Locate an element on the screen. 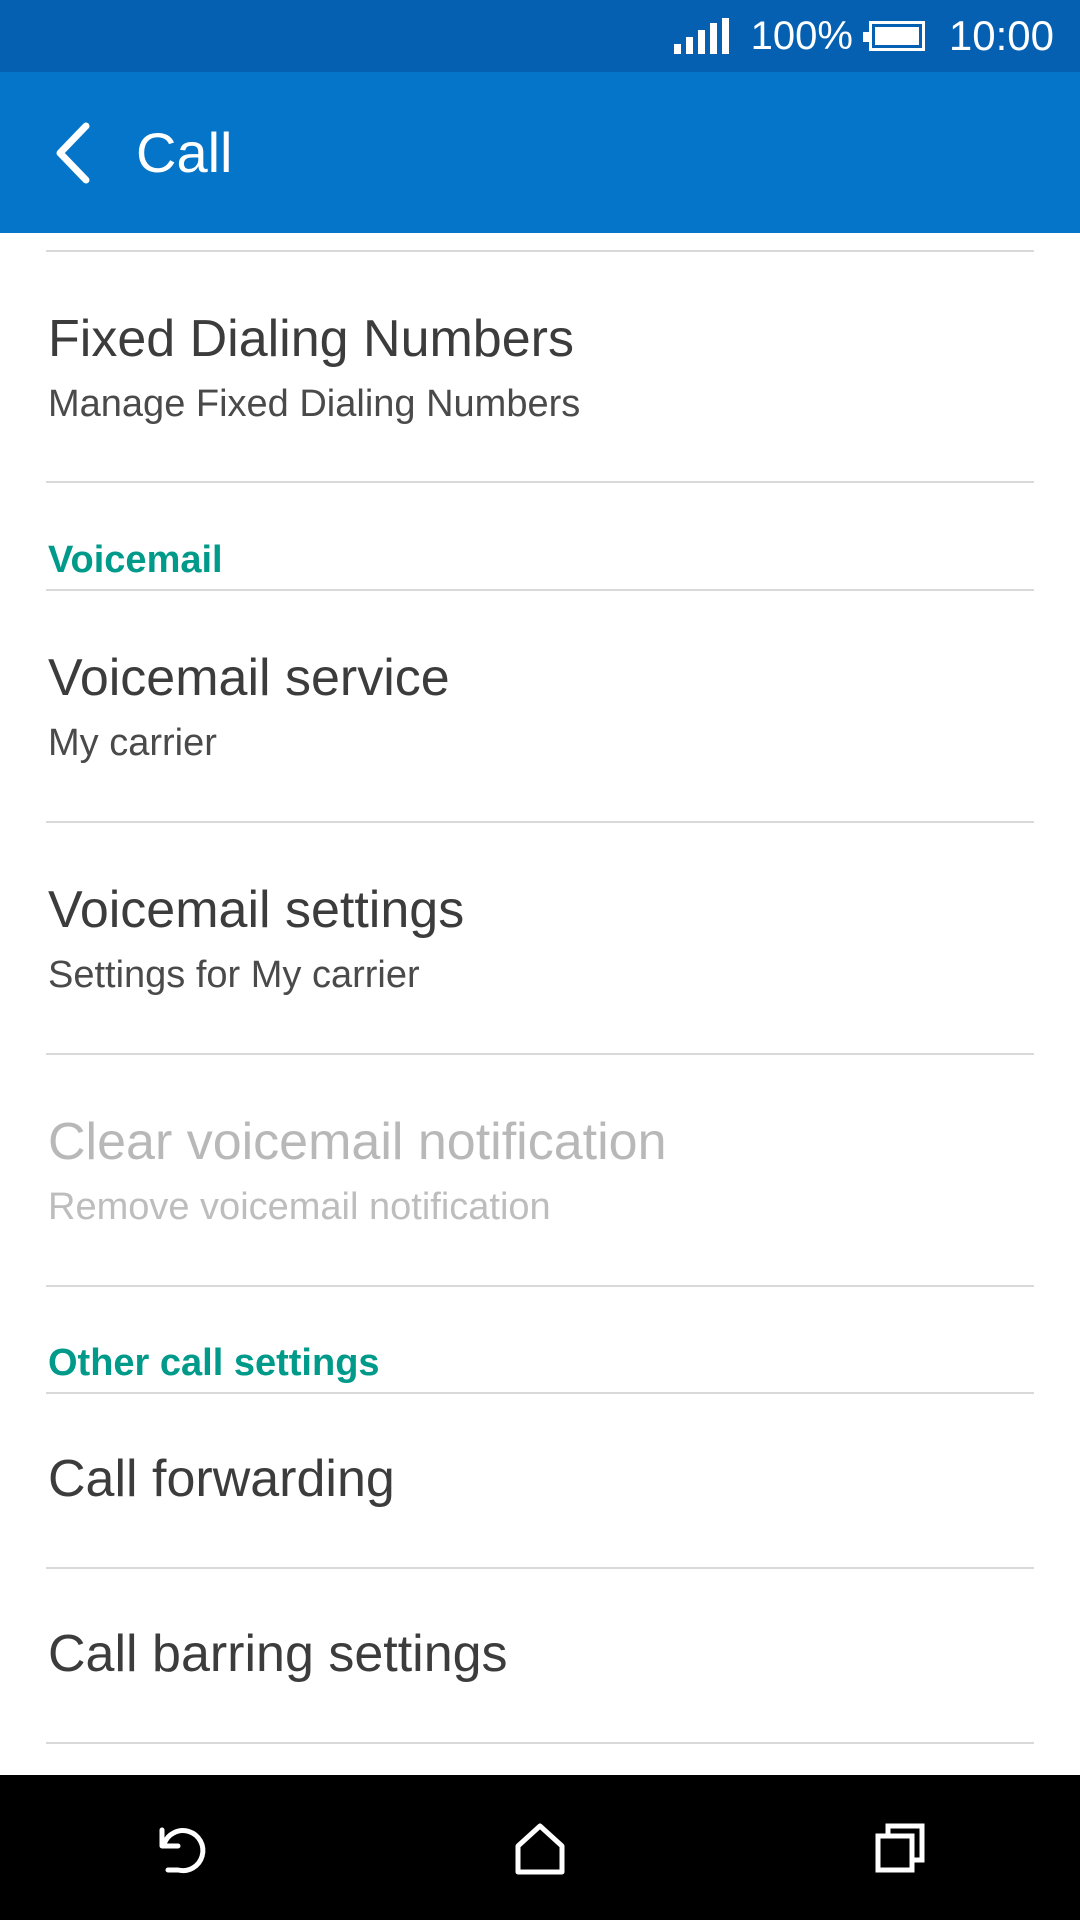 The width and height of the screenshot is (1080, 1920). back-button is located at coordinates (73, 152).